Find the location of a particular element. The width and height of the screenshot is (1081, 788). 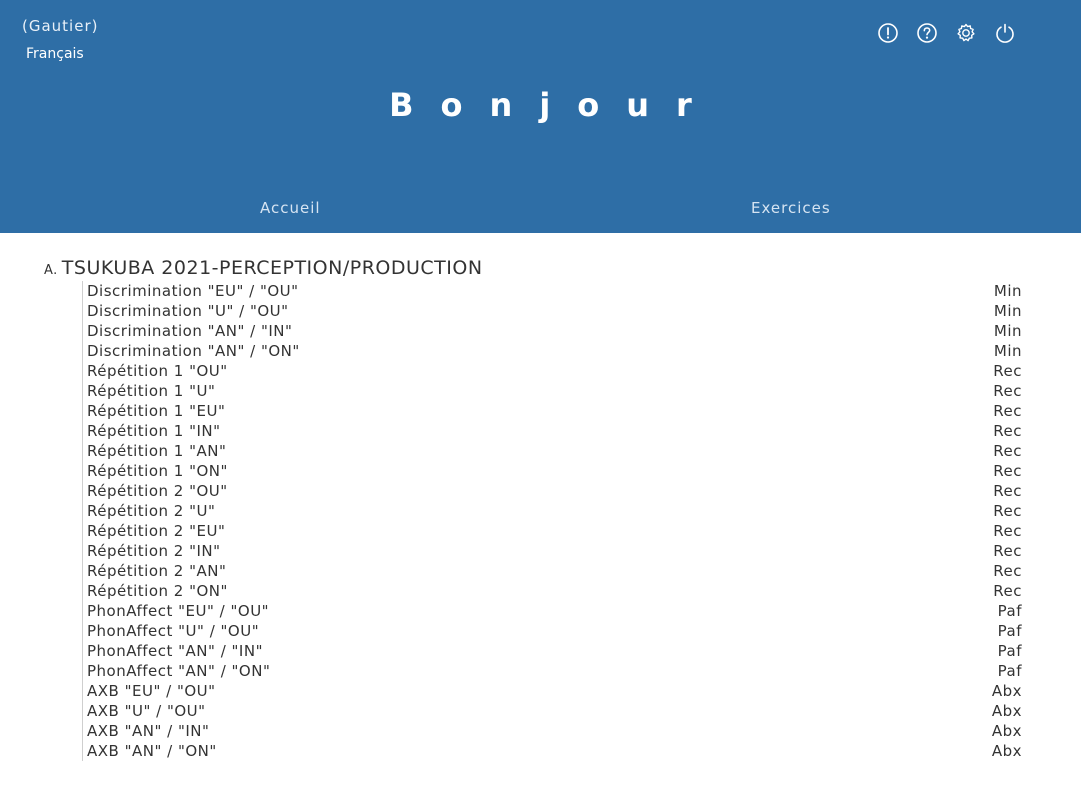

exercise-row: Répétition 2 "IN" Rec is located at coordinates (552, 551).